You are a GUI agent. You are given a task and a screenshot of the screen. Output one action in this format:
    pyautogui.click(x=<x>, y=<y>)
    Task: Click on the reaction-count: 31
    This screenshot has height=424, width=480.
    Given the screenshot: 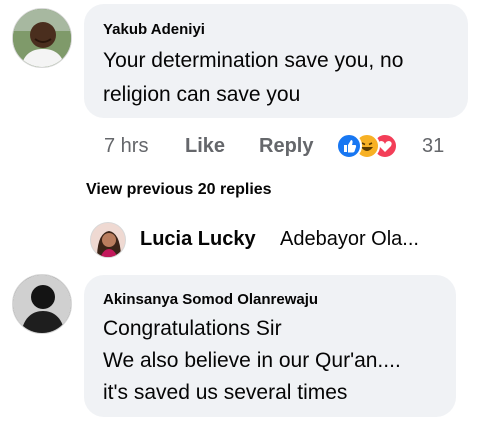 What is the action you would take?
    pyautogui.click(x=433, y=146)
    